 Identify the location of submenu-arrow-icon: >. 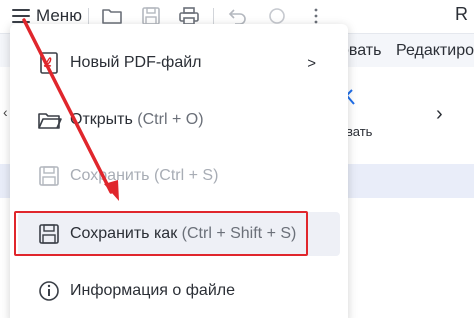
(311, 63).